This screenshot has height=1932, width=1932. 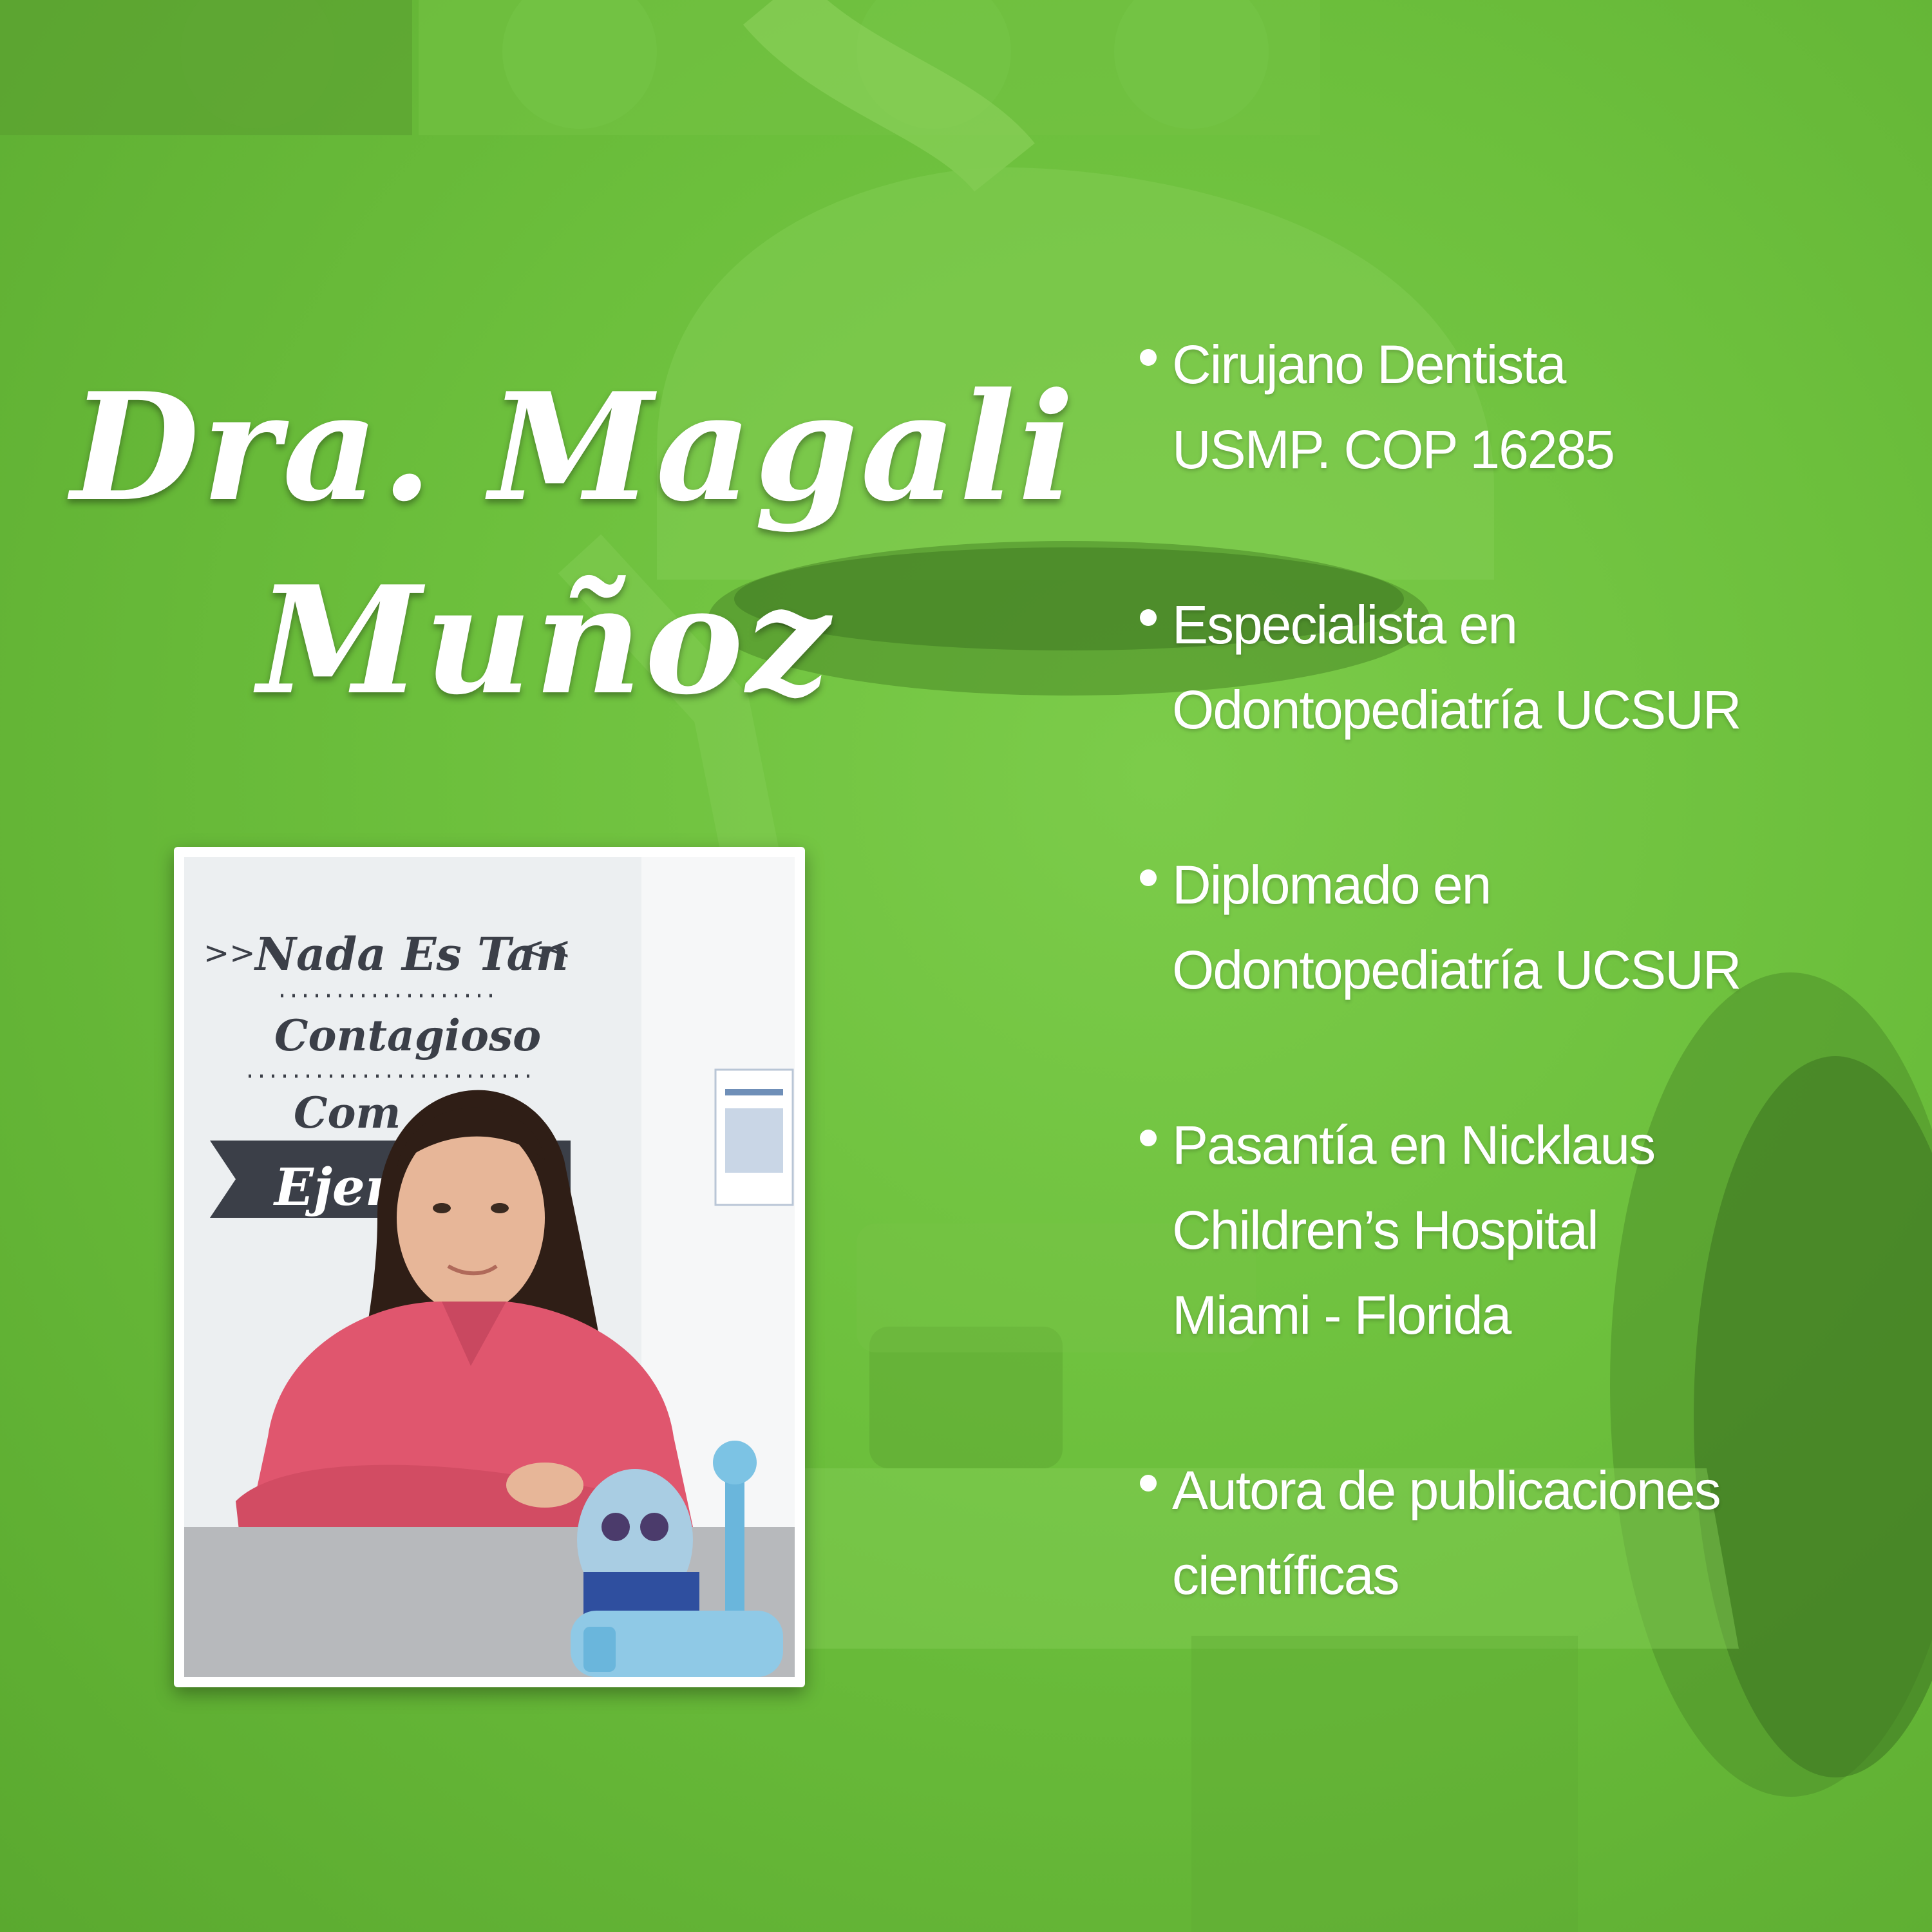 What do you see at coordinates (1332, 885) in the screenshot?
I see `credential-line: Diplomado en` at bounding box center [1332, 885].